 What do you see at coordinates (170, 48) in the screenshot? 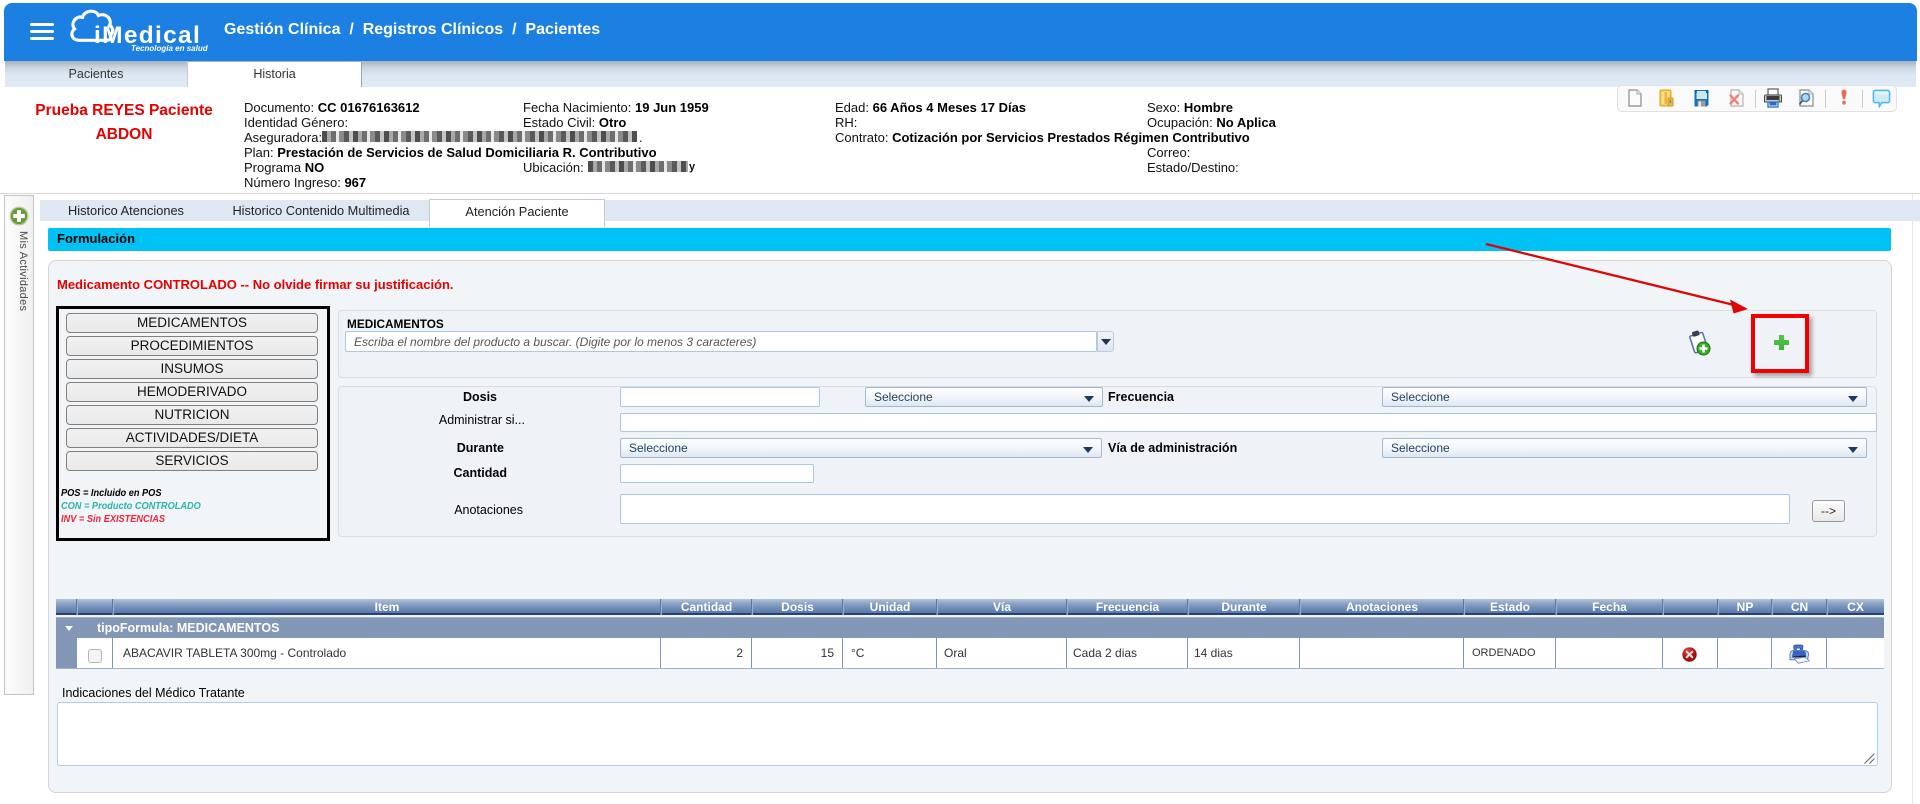
I see `svg-text: Tecnología en salud` at bounding box center [170, 48].